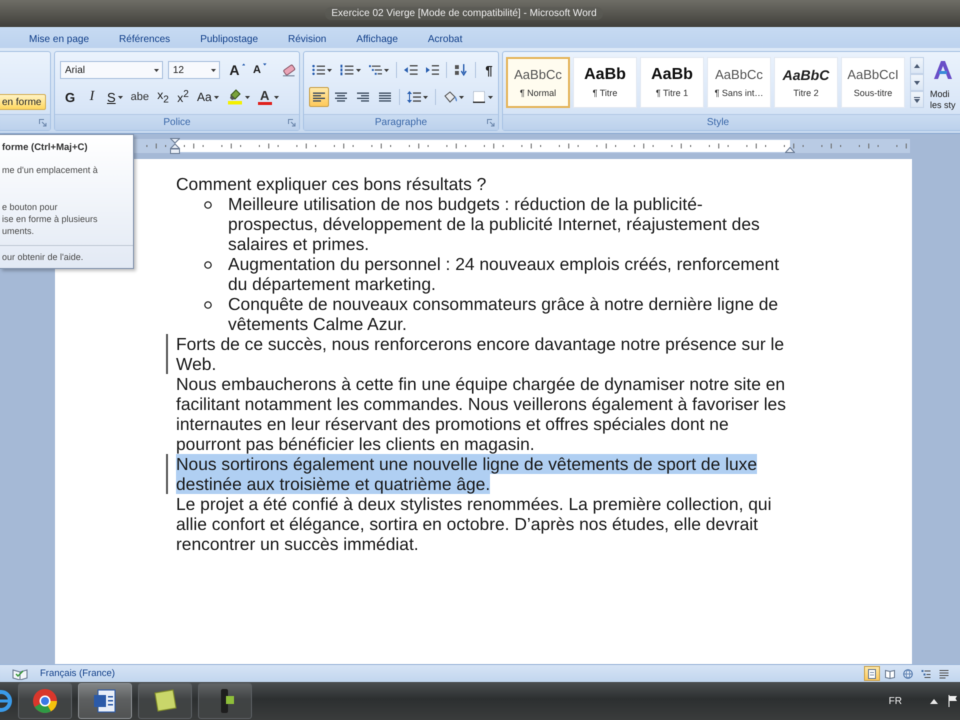  I want to click on style-gallery-item: AaBb ¶ Titre 1, so click(672, 82).